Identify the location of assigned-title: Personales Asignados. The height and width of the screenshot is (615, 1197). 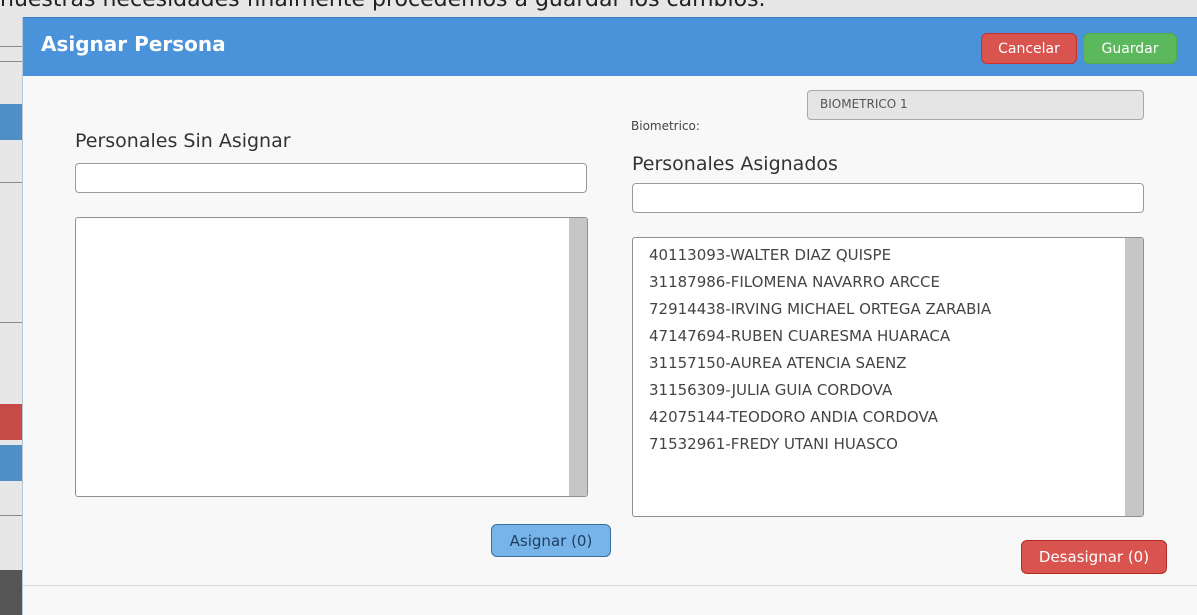
(735, 164).